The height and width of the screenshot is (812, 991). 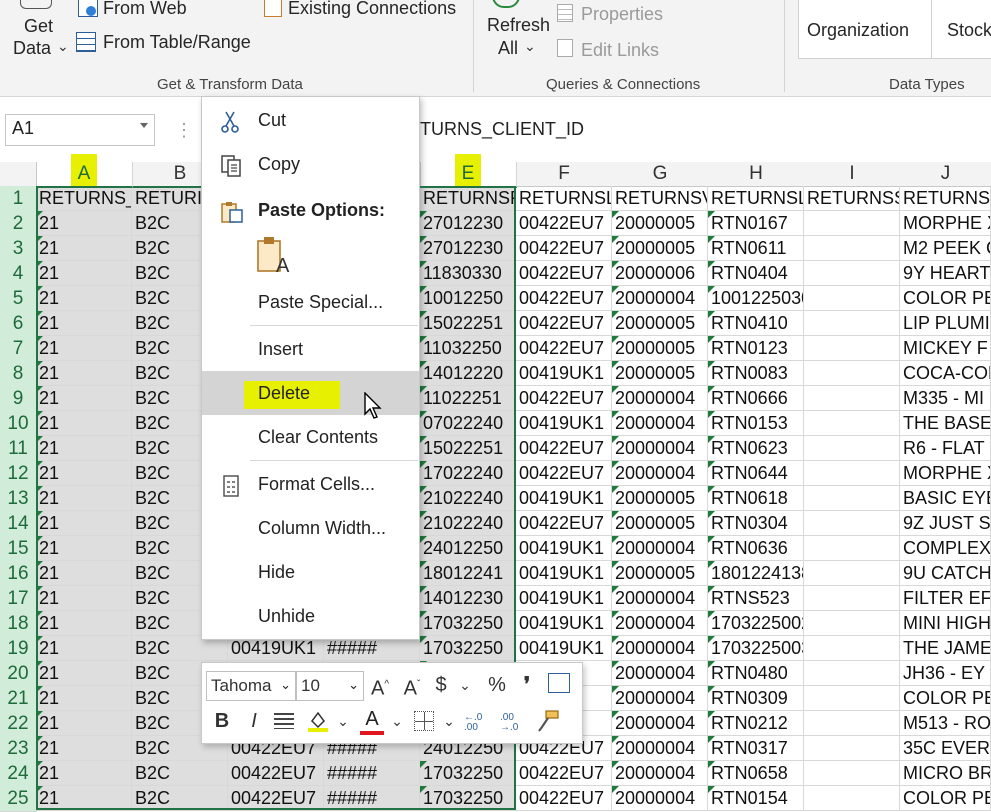 What do you see at coordinates (18, 449) in the screenshot?
I see `row-header: 11` at bounding box center [18, 449].